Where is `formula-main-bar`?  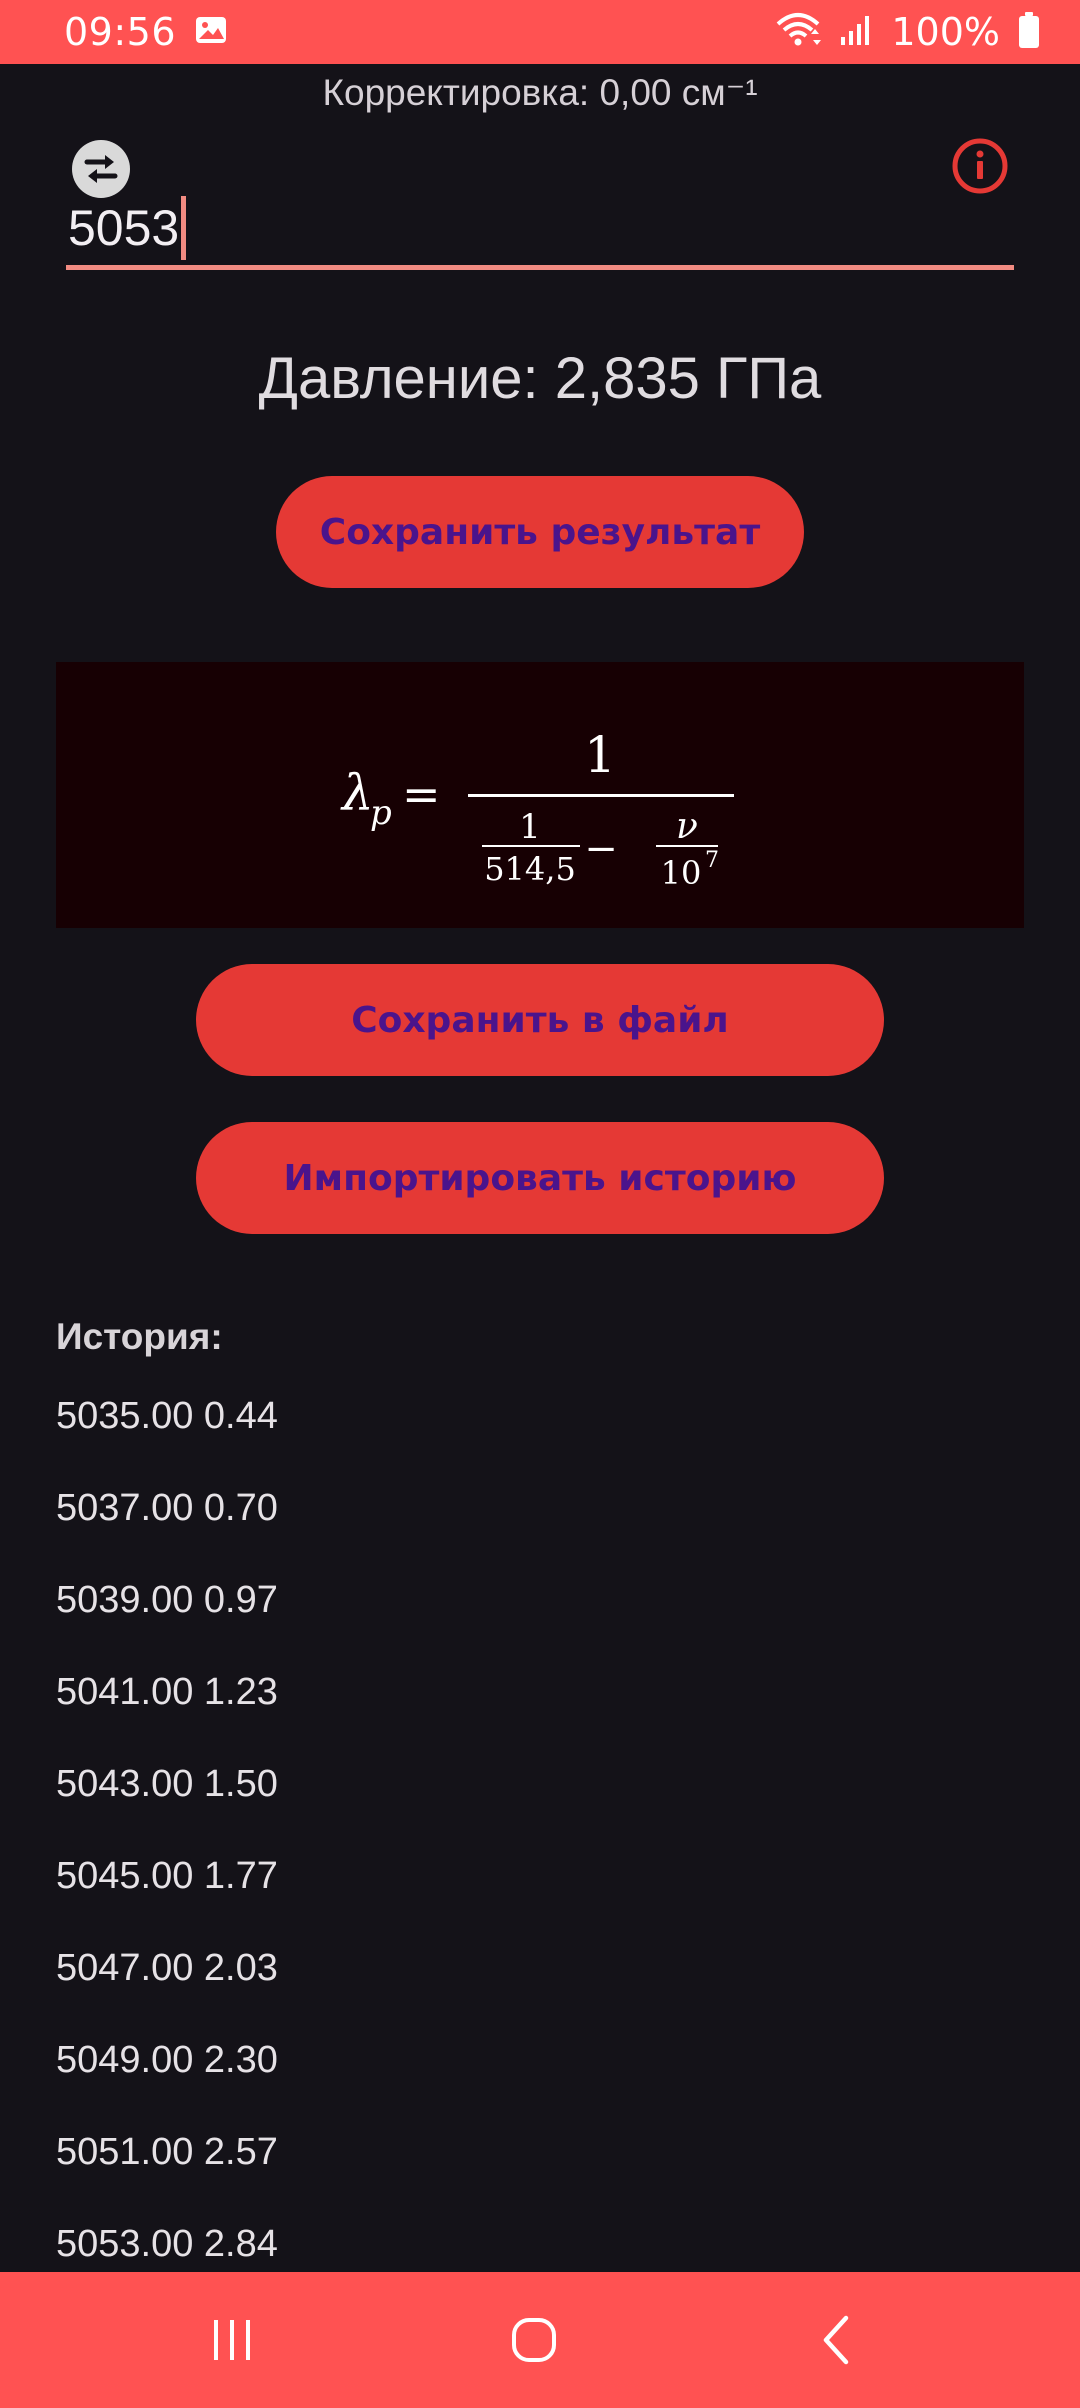
formula-main-bar is located at coordinates (601, 795).